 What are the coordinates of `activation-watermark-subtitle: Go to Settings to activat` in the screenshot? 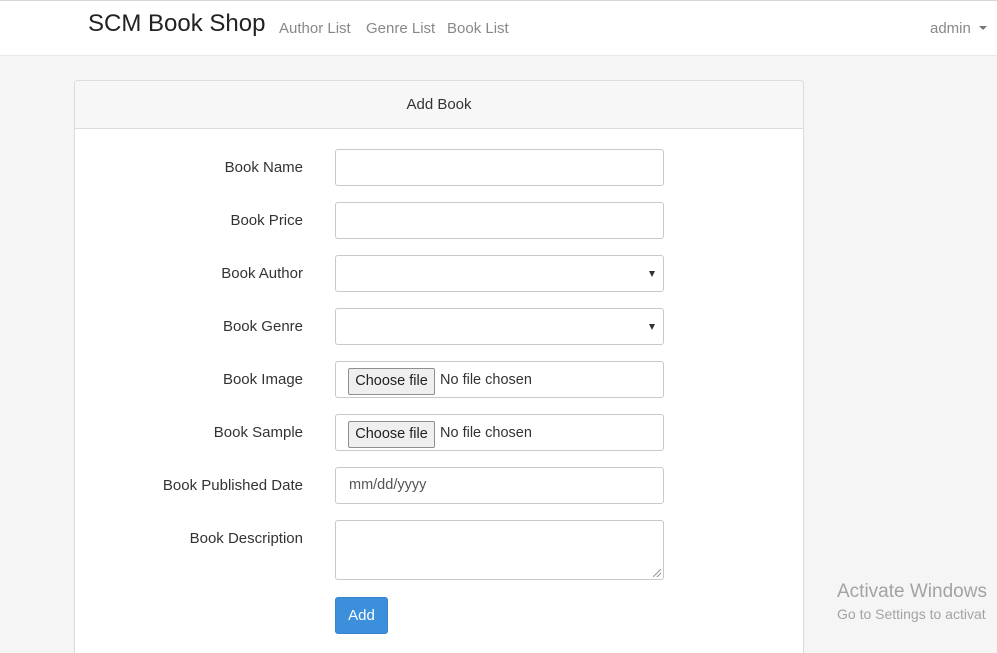 It's located at (911, 614).